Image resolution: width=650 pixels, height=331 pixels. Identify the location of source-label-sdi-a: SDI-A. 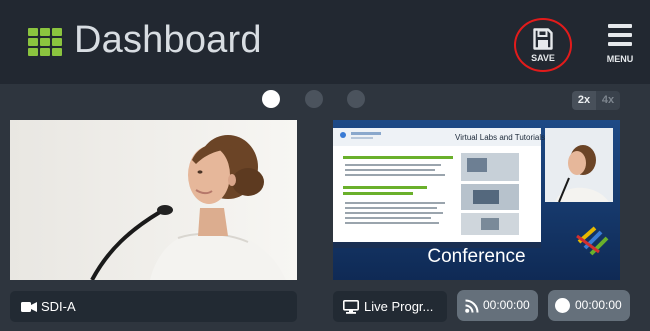
(153, 306).